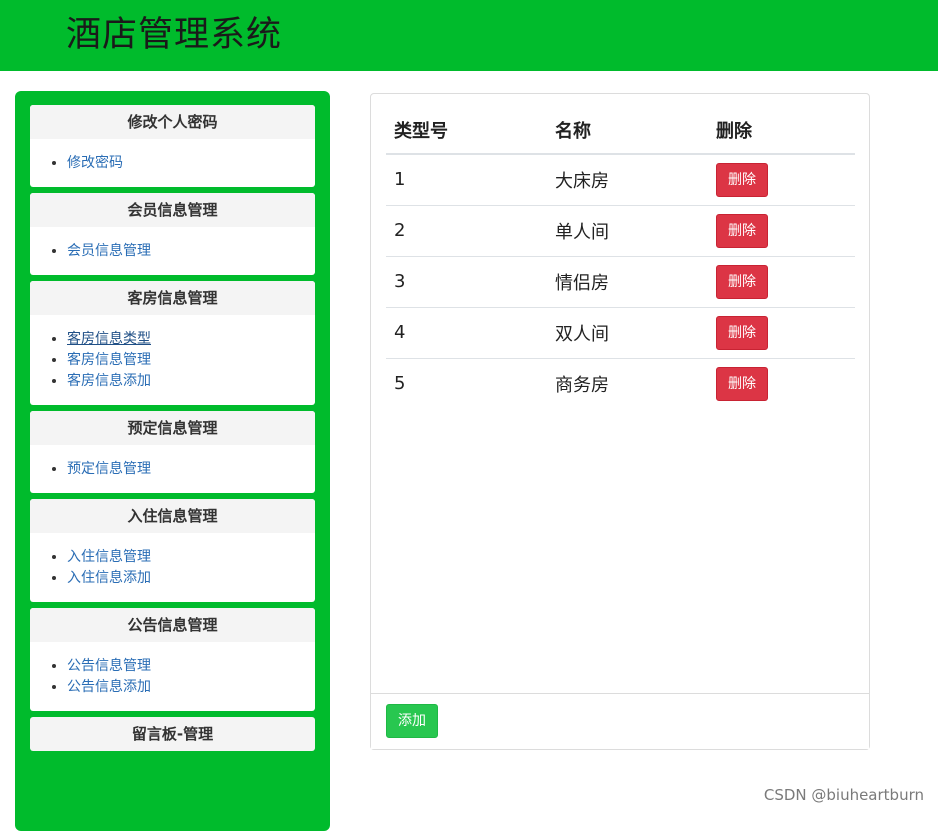  What do you see at coordinates (469, 35) in the screenshot?
I see `top-header-bar: 酒店管理系统` at bounding box center [469, 35].